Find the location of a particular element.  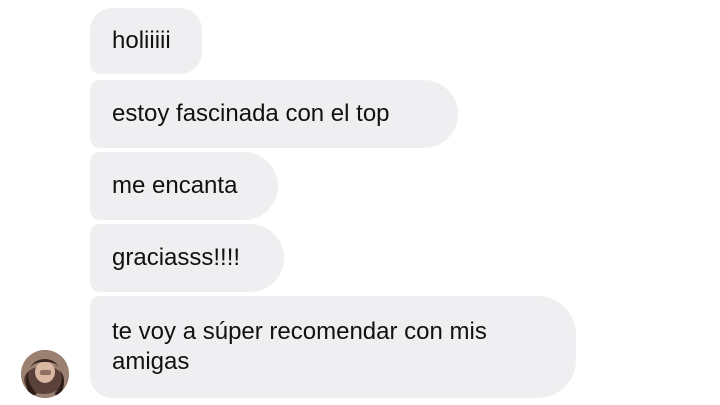

message-text: holiiiii is located at coordinates (141, 40).